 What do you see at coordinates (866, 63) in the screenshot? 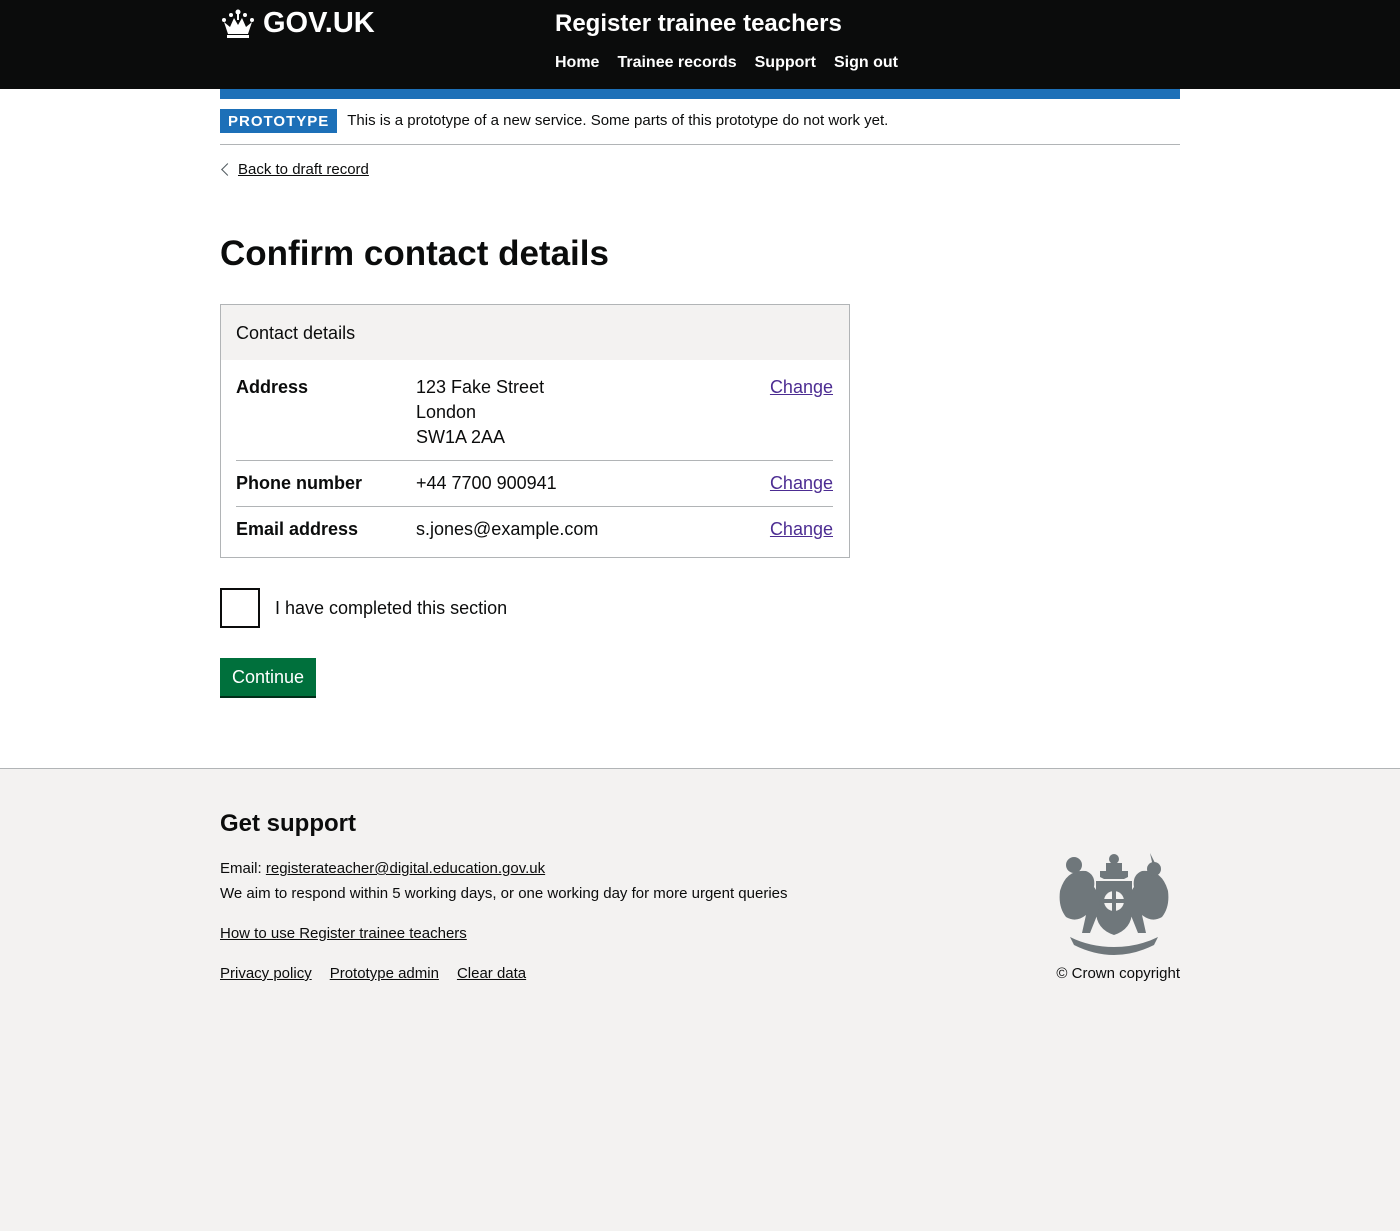
I see `nav-sign-out: Sign out` at bounding box center [866, 63].